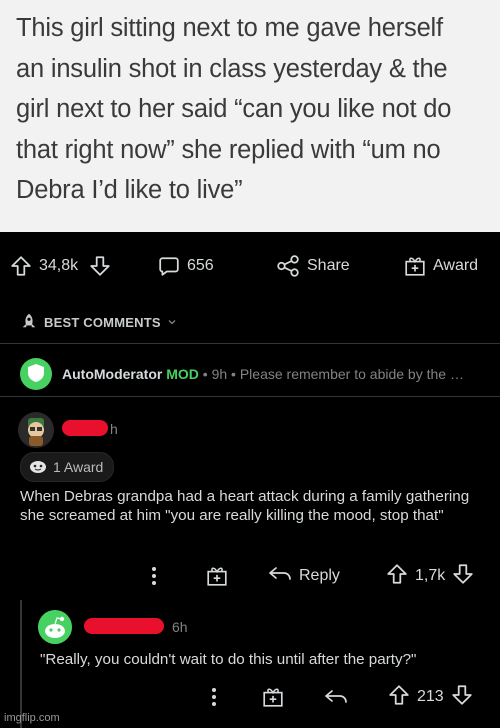 The height and width of the screenshot is (728, 500). I want to click on sort-label: BEST COMMENTS, so click(102, 322).